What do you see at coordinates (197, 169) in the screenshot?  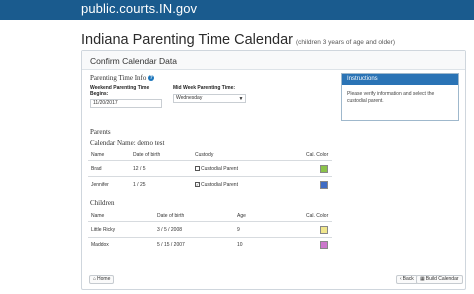 I see `checkbox-icon` at bounding box center [197, 169].